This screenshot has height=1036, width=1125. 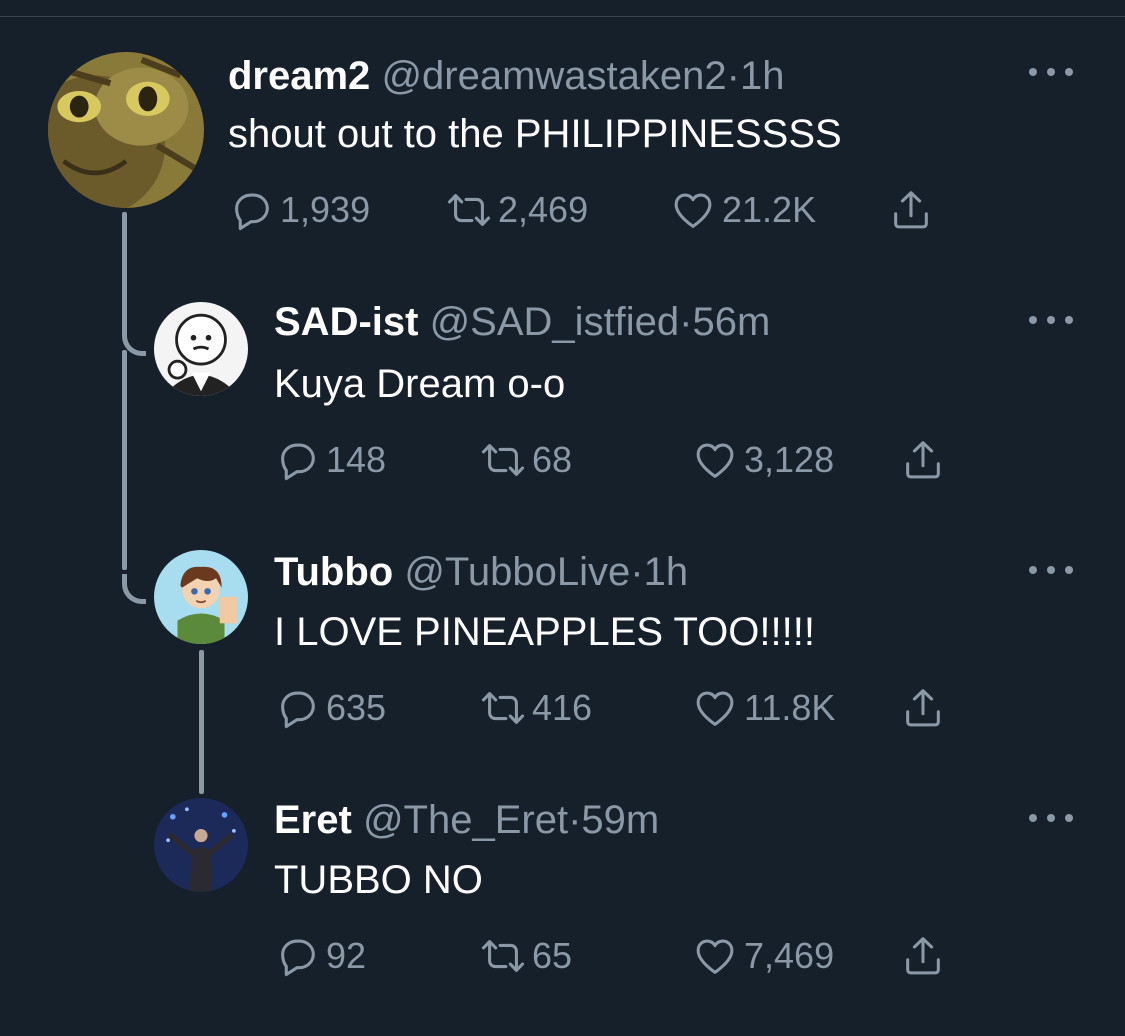 I want to click on user-handle: @SAD_istfied, so click(x=555, y=322).